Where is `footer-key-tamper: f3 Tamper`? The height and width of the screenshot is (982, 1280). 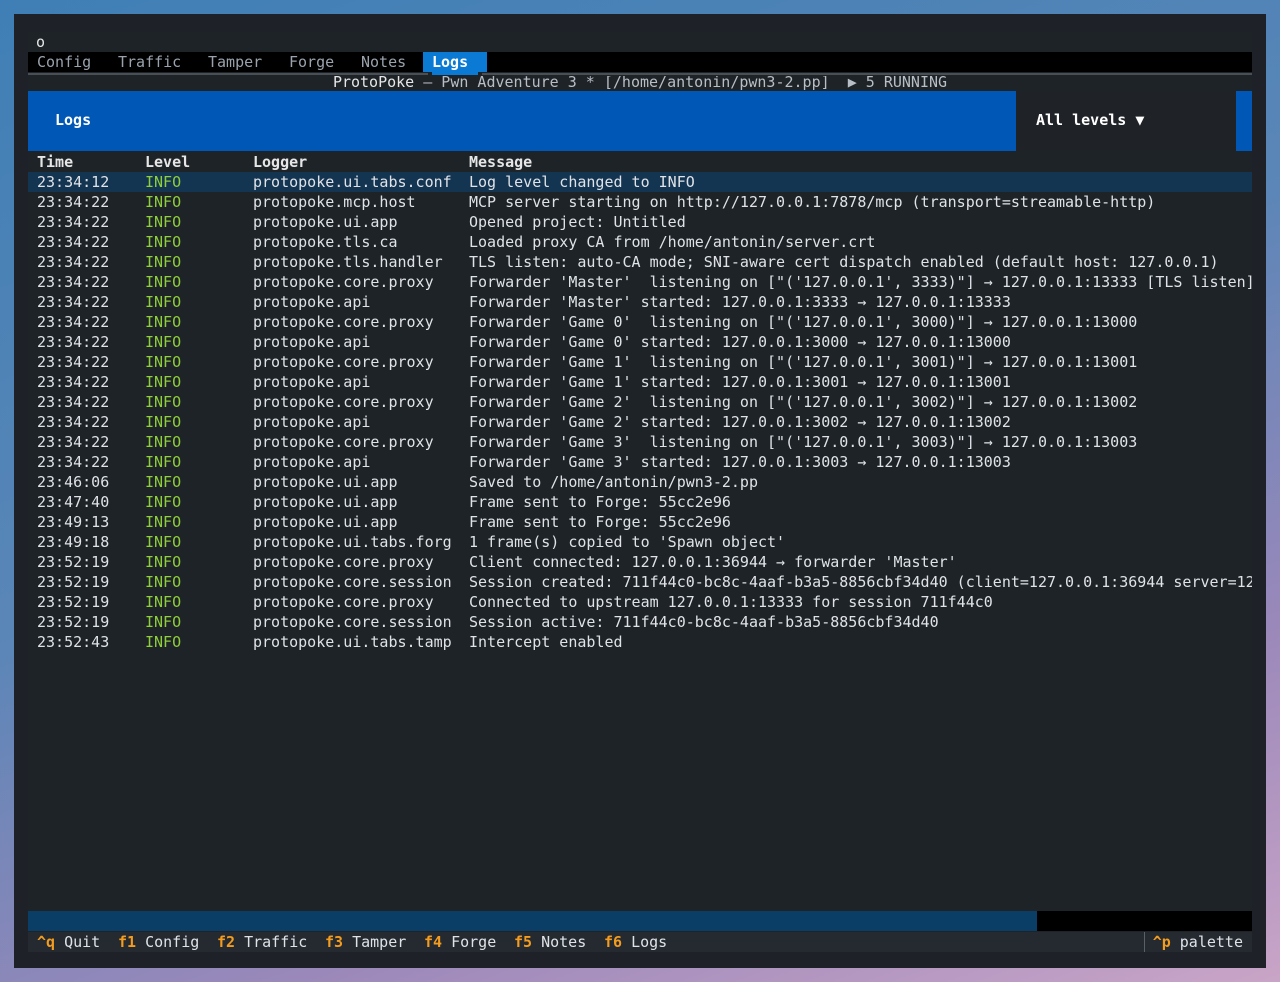
footer-key-tamper: f3 Tamper is located at coordinates (365, 942).